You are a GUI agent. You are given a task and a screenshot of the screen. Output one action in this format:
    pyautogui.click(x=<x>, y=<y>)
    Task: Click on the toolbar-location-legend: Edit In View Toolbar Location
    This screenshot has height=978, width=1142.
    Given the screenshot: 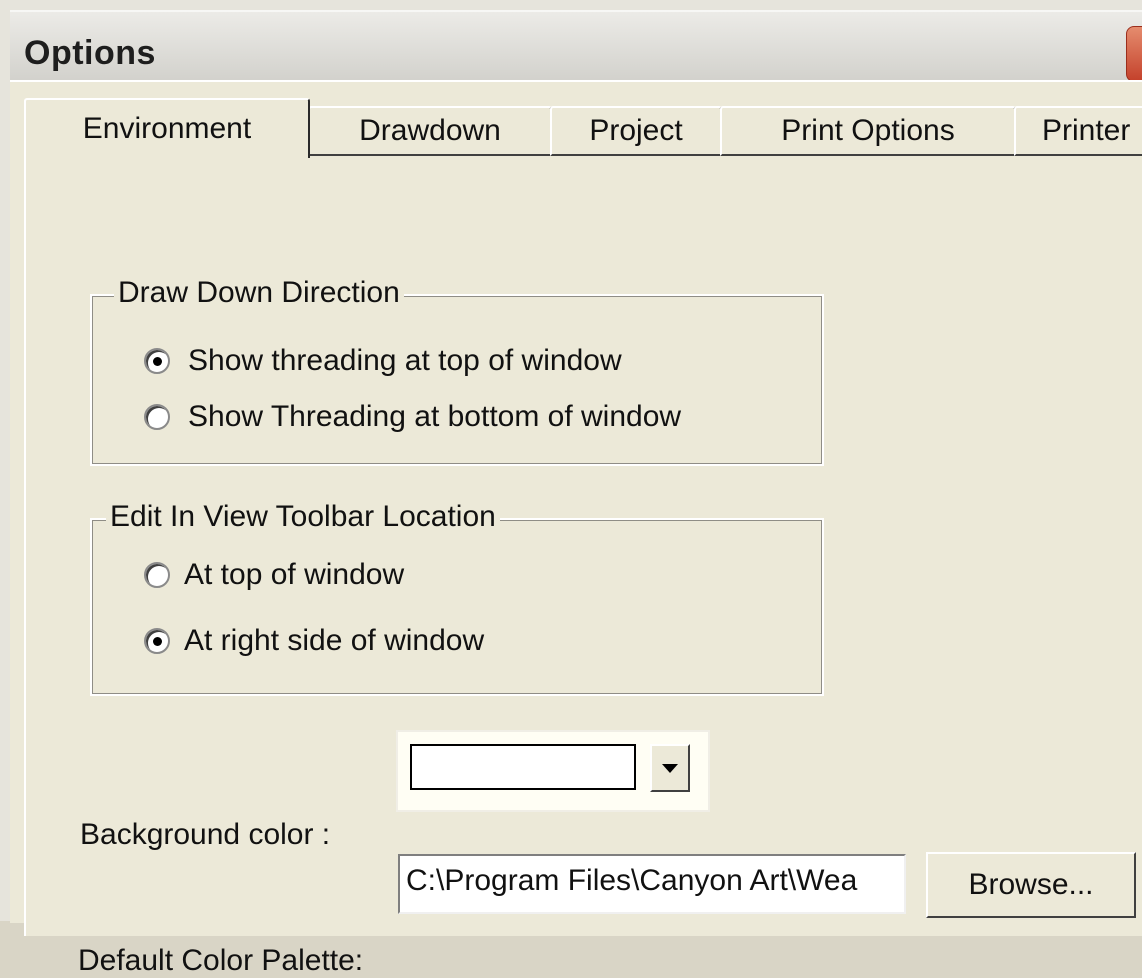 What is the action you would take?
    pyautogui.click(x=303, y=517)
    